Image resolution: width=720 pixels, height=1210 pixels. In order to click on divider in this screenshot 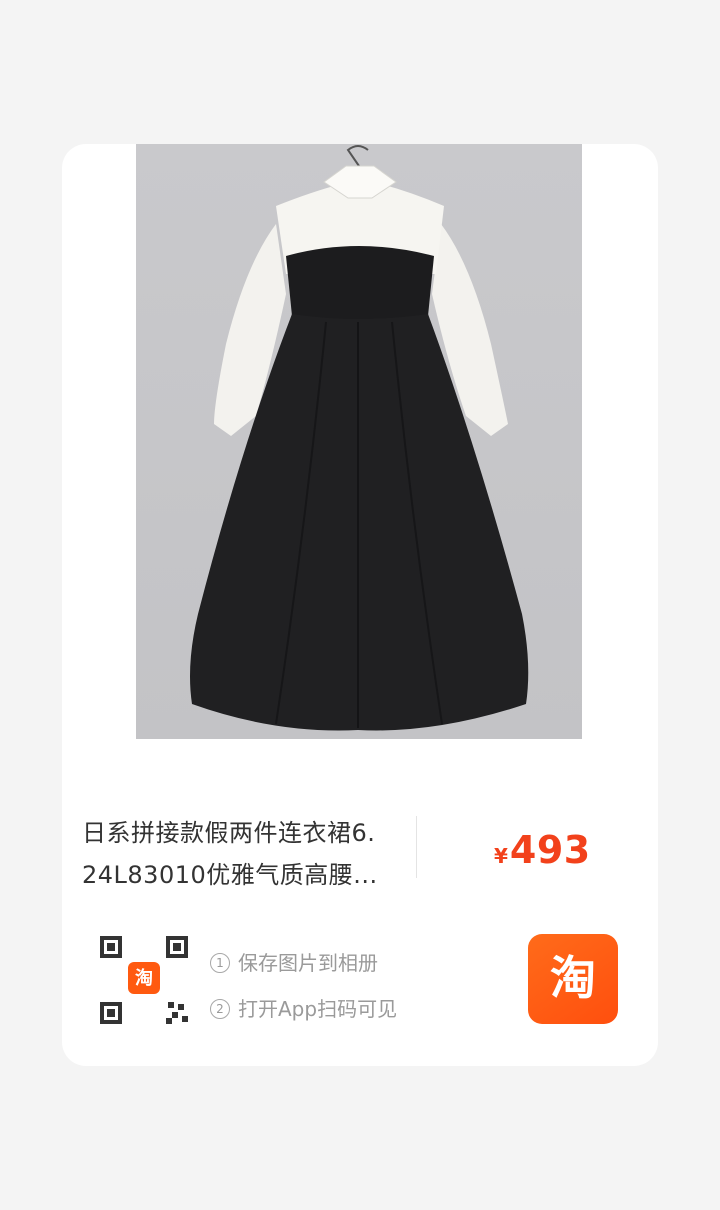, I will do `click(416, 847)`.